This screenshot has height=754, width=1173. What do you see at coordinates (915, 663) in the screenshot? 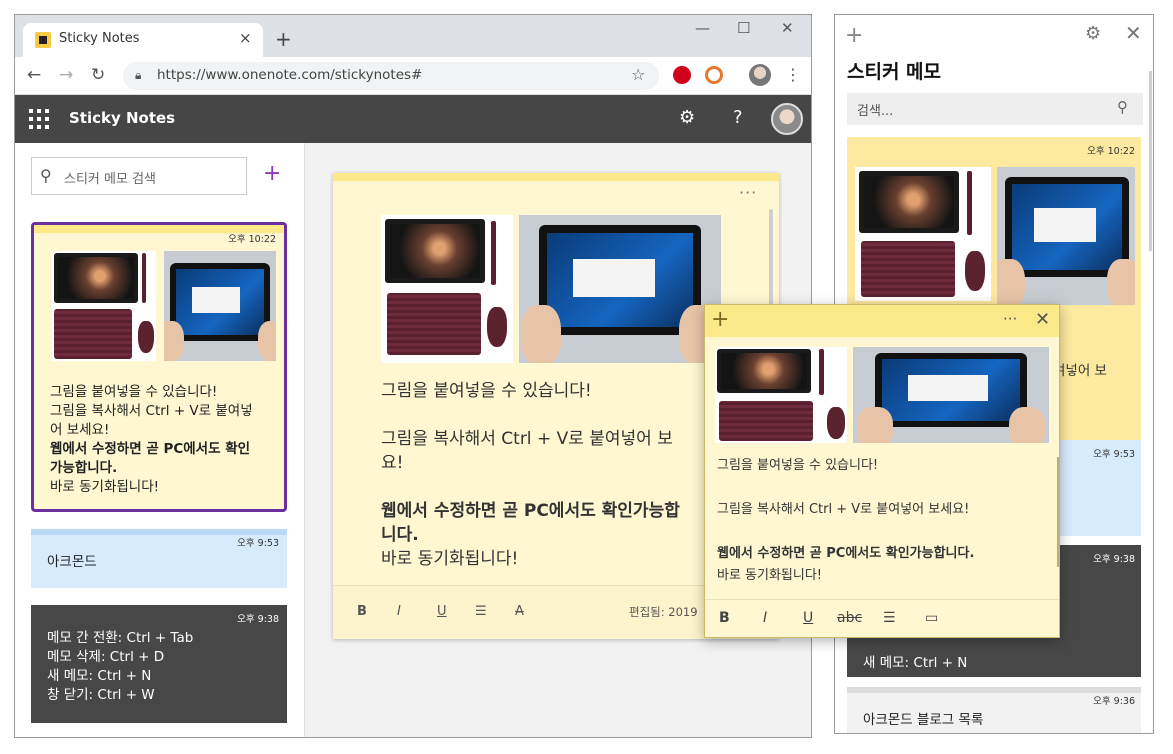
I see `note-preview-text: 새 메모: Ctrl + N` at bounding box center [915, 663].